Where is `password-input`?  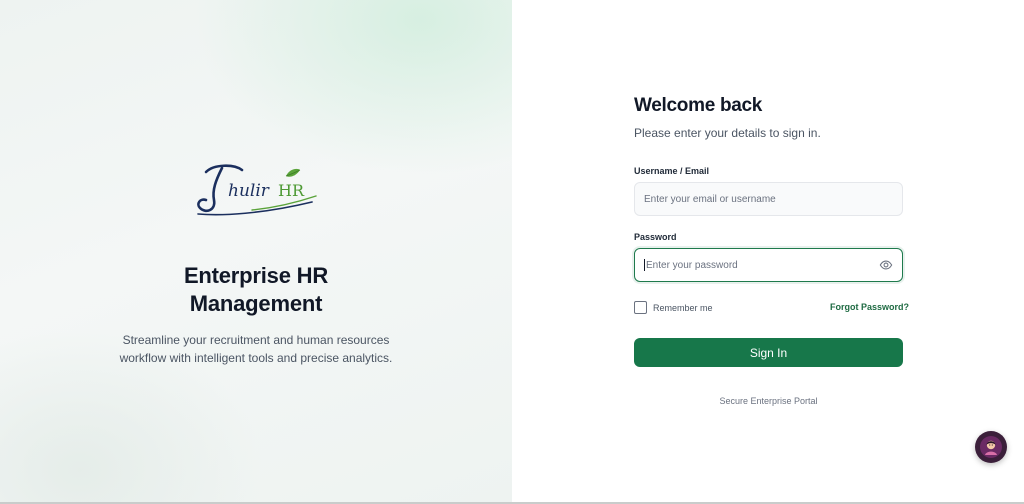
password-input is located at coordinates (759, 265).